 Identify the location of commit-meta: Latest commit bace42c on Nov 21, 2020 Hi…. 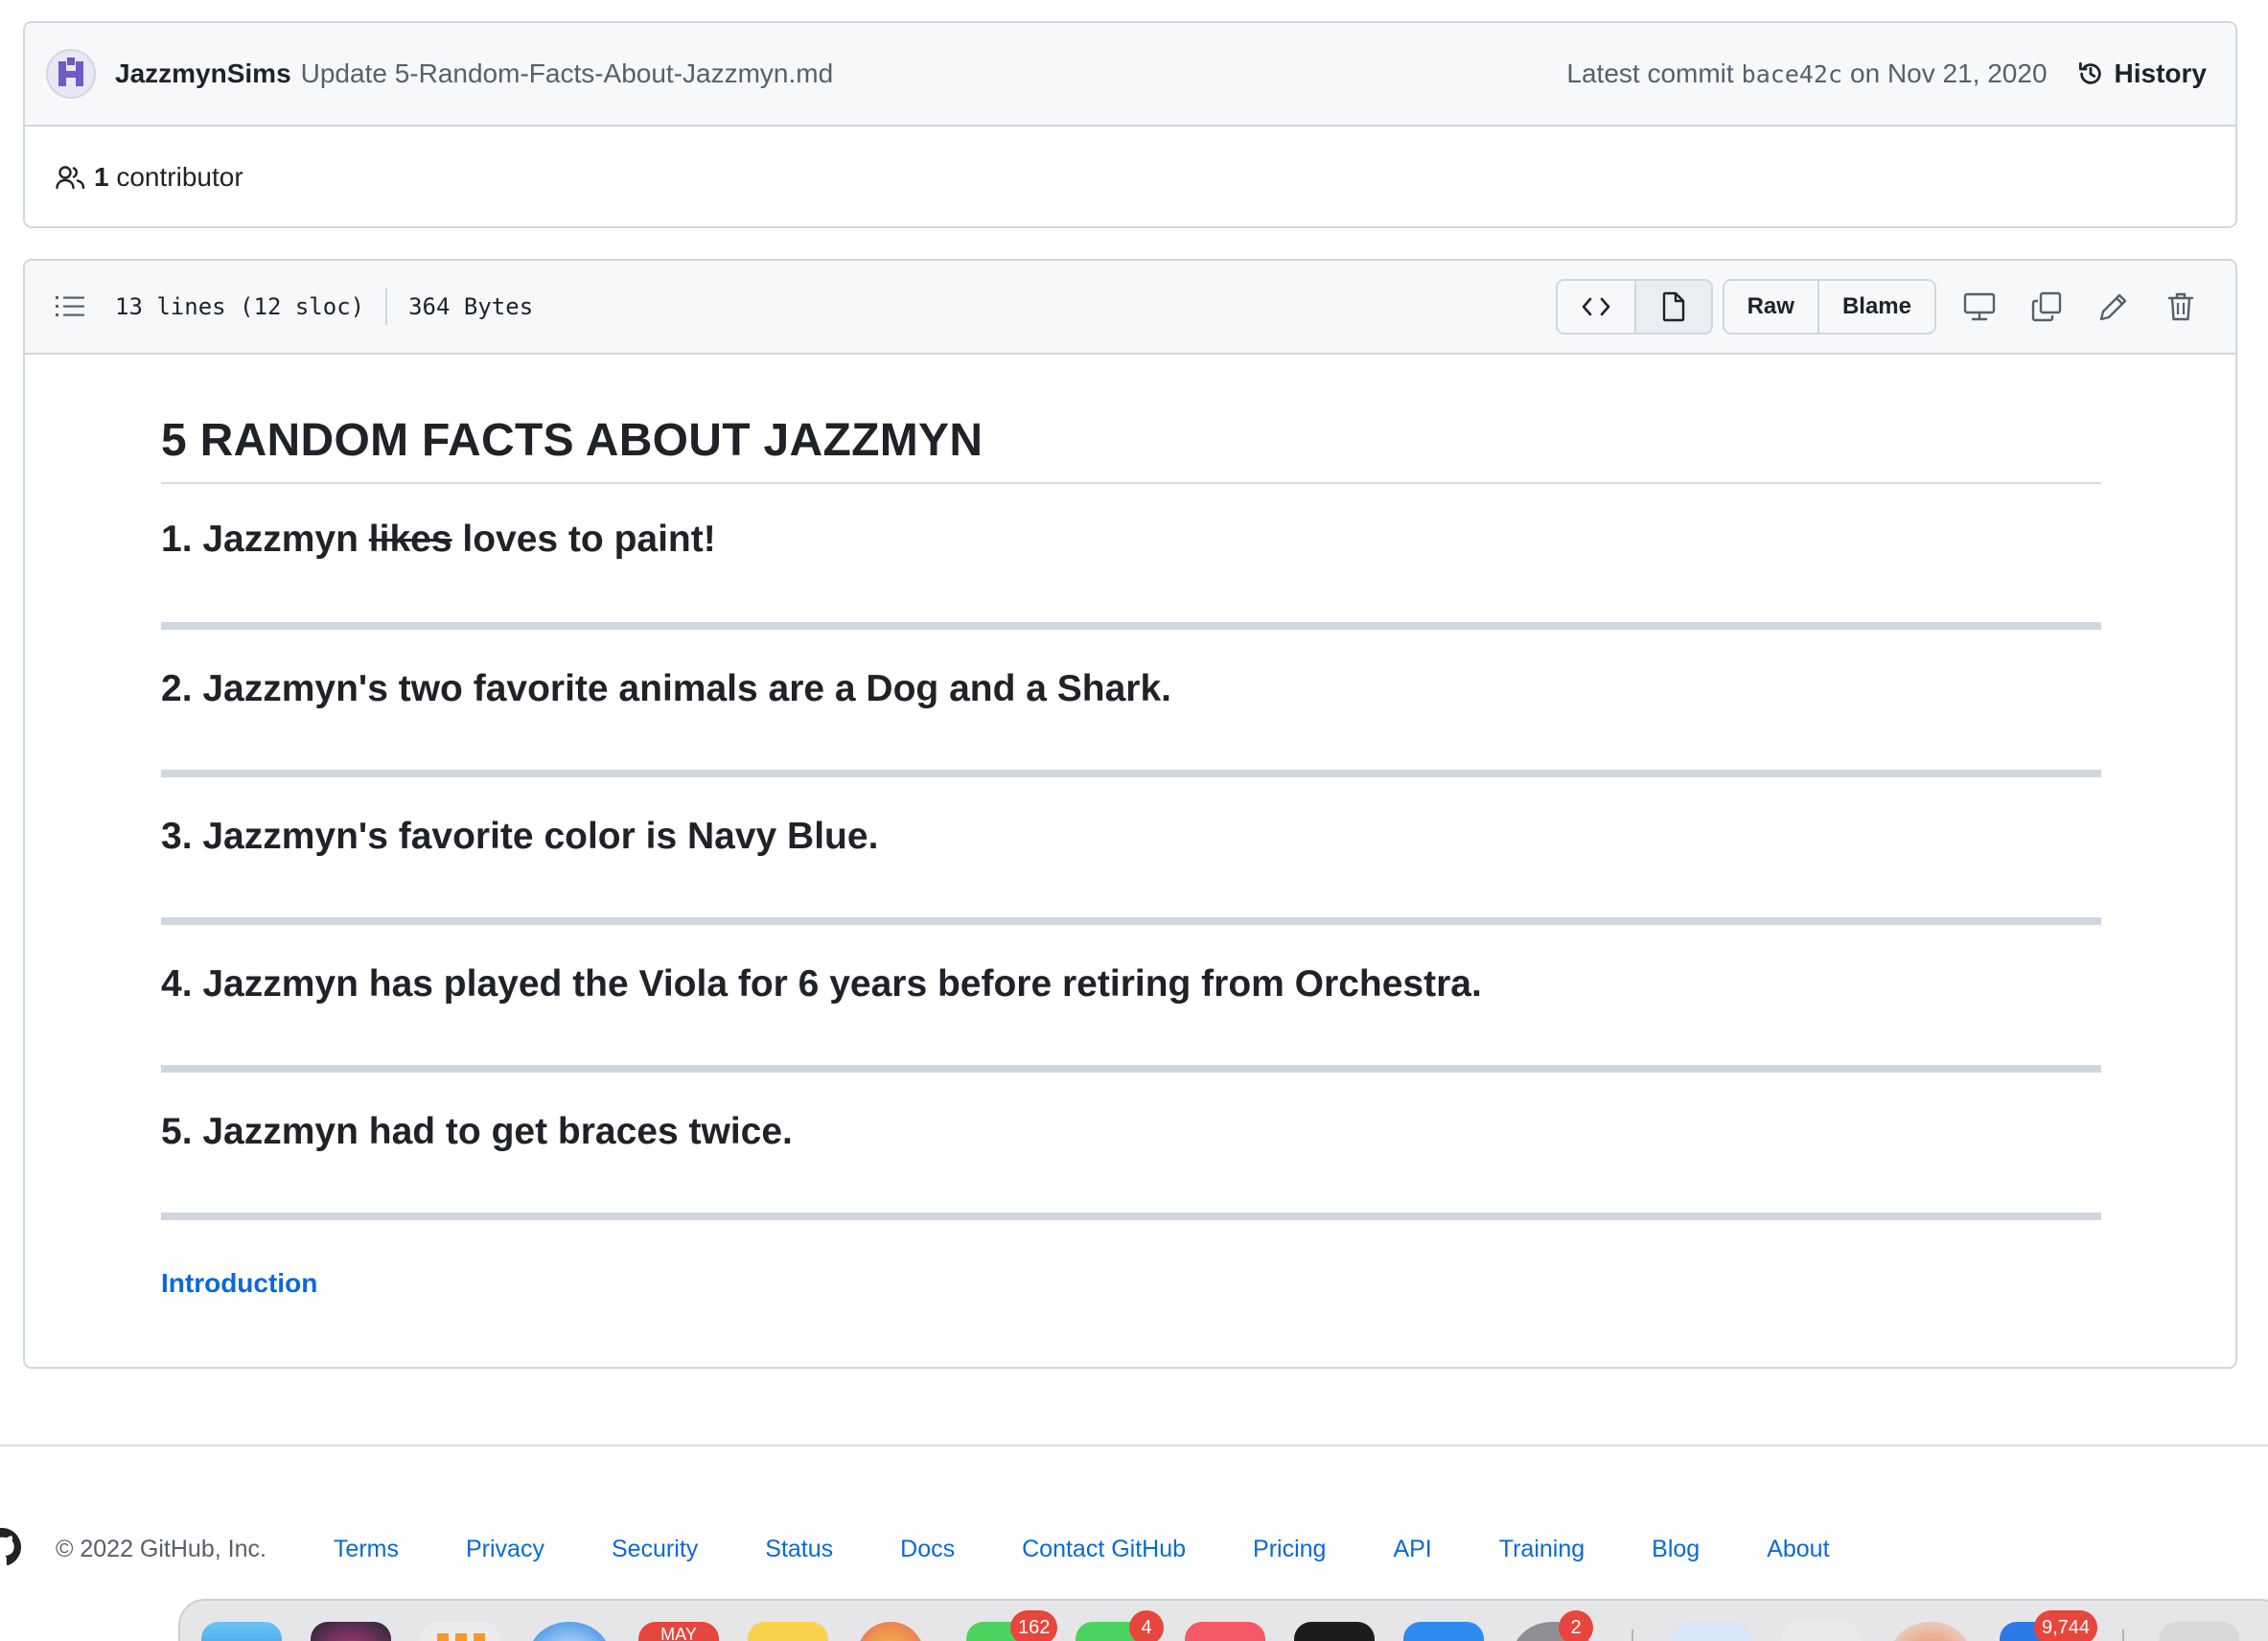
(1886, 74).